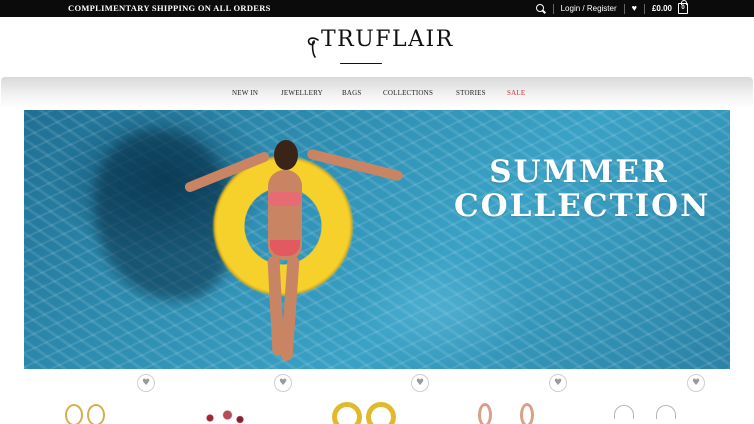 The image size is (754, 424). Describe the element at coordinates (589, 8) in the screenshot. I see `login-register-link: Login / Register` at that location.